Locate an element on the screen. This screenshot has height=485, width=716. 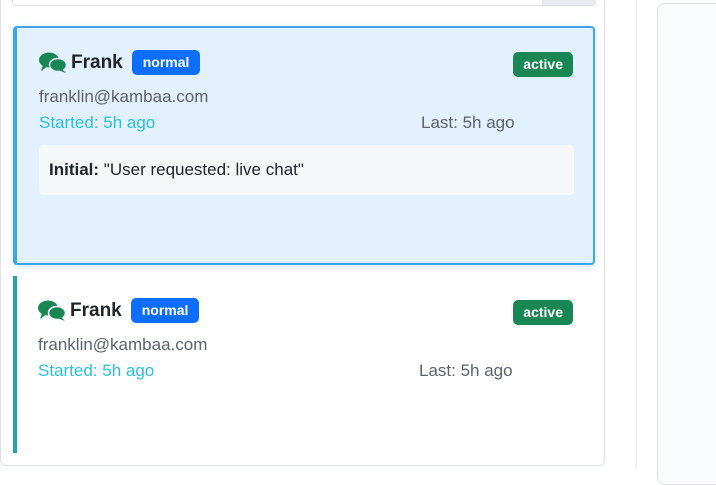
panel-divider is located at coordinates (636, 234).